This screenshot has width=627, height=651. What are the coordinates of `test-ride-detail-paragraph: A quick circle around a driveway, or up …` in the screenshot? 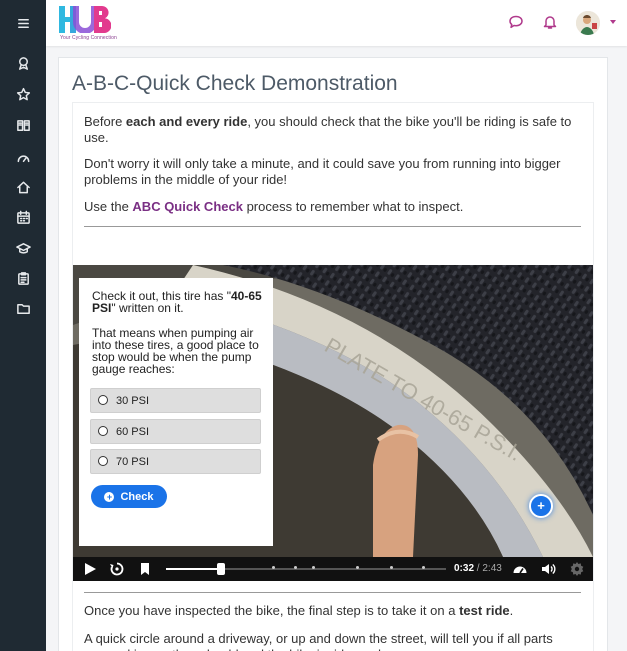 It's located at (318, 641).